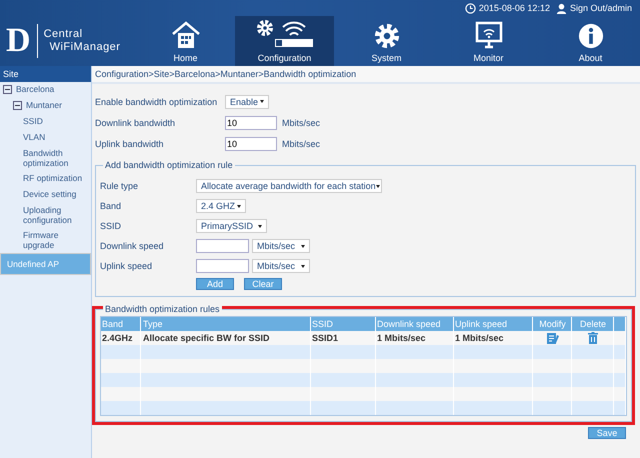  I want to click on monitor-icon, so click(488, 35).